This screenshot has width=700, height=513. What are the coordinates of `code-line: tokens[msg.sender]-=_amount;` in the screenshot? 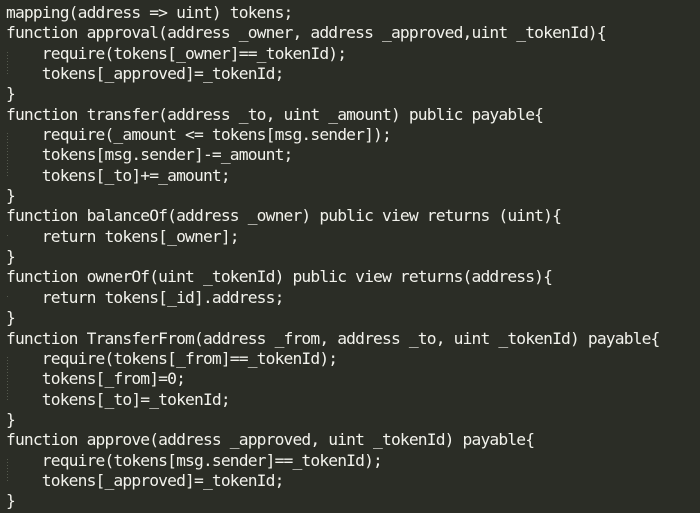 It's located at (350, 156).